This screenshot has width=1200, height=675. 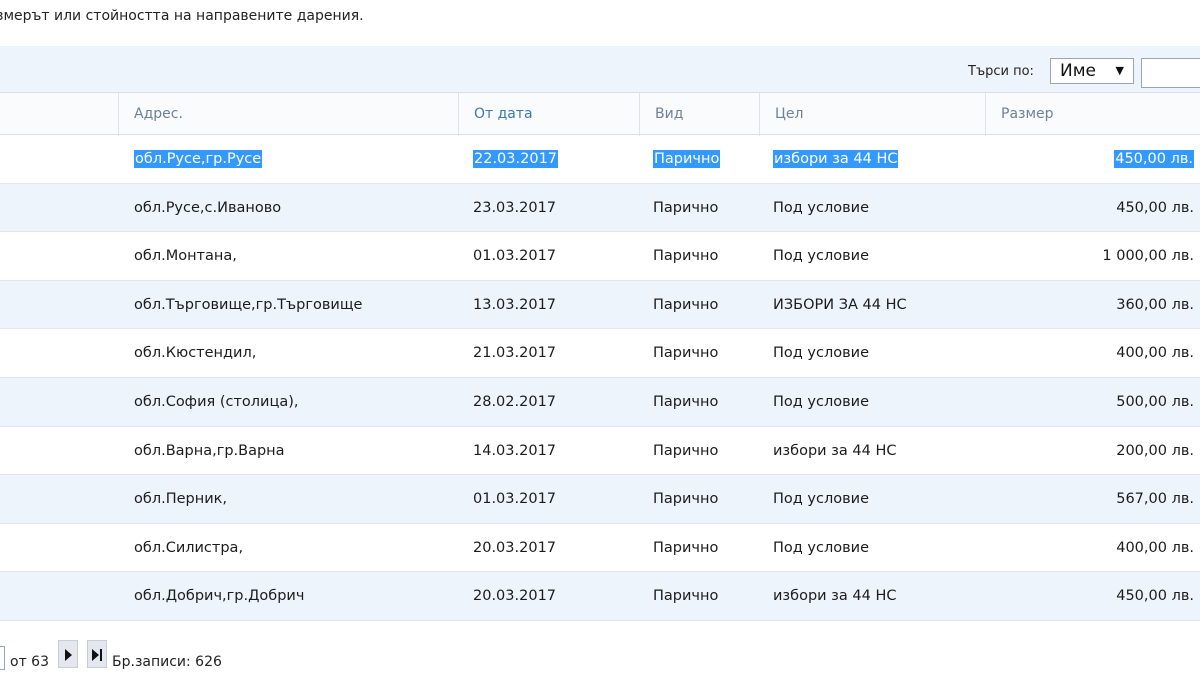 I want to click on next-page-button, so click(x=68, y=654).